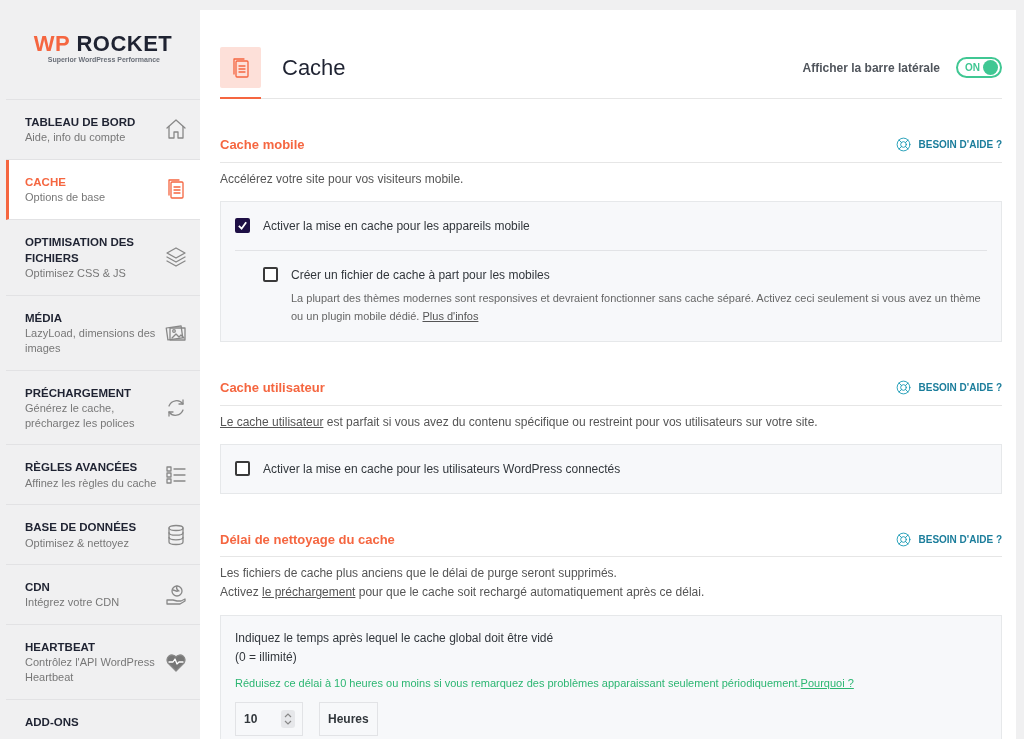 Image resolution: width=1024 pixels, height=739 pixels. I want to click on description-text: Le cache utilisateur est parfait si vous avez du contenu spécifique ou restreint pour vos utilisateurs sur votre site., so click(519, 422).